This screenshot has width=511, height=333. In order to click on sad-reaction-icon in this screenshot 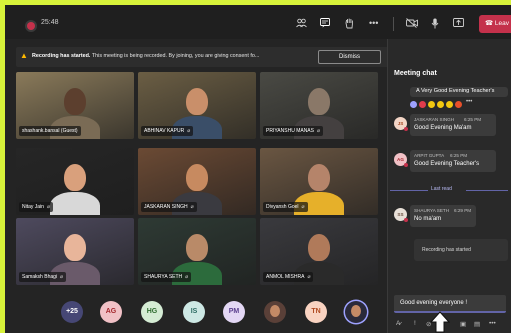, I will do `click(449, 104)`.